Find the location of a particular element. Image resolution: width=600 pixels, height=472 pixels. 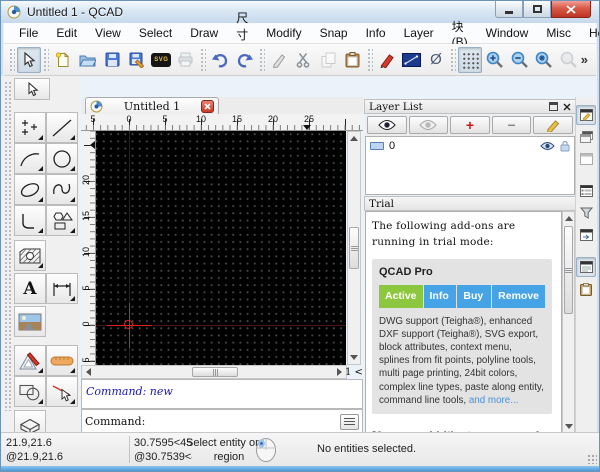

spline-tool is located at coordinates (62, 189).